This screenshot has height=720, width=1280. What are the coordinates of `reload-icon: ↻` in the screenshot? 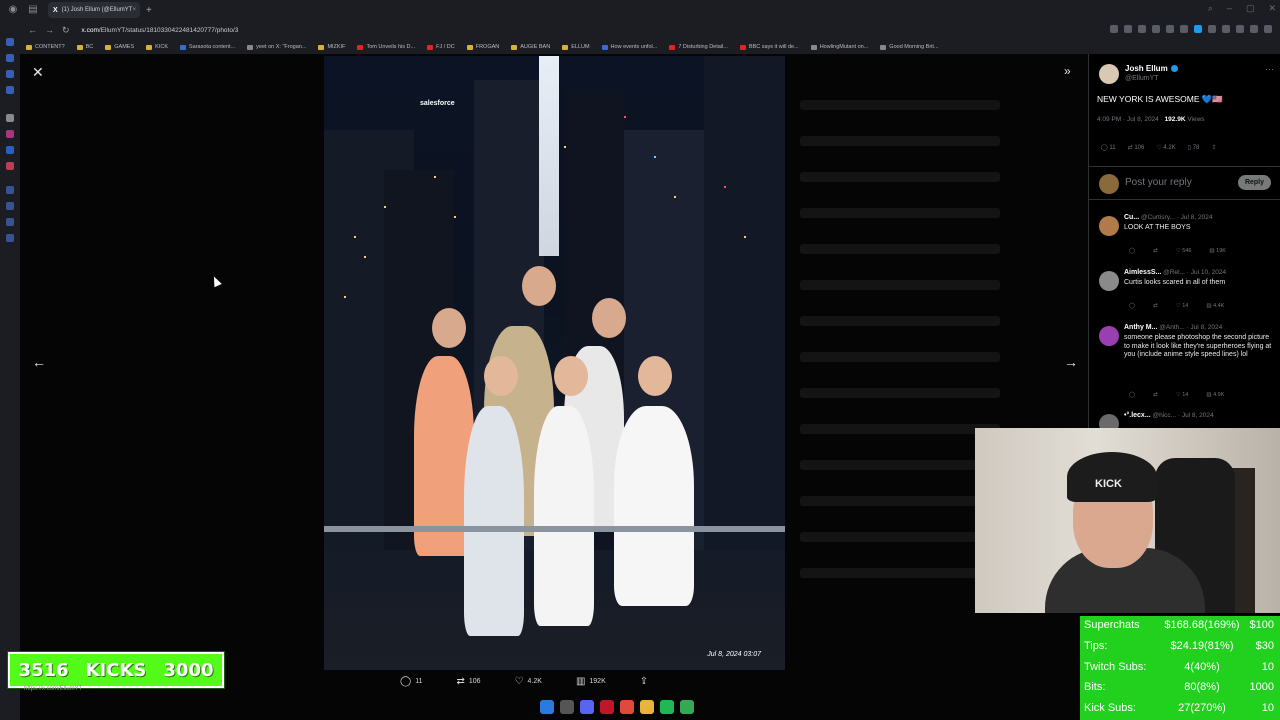 It's located at (66, 30).